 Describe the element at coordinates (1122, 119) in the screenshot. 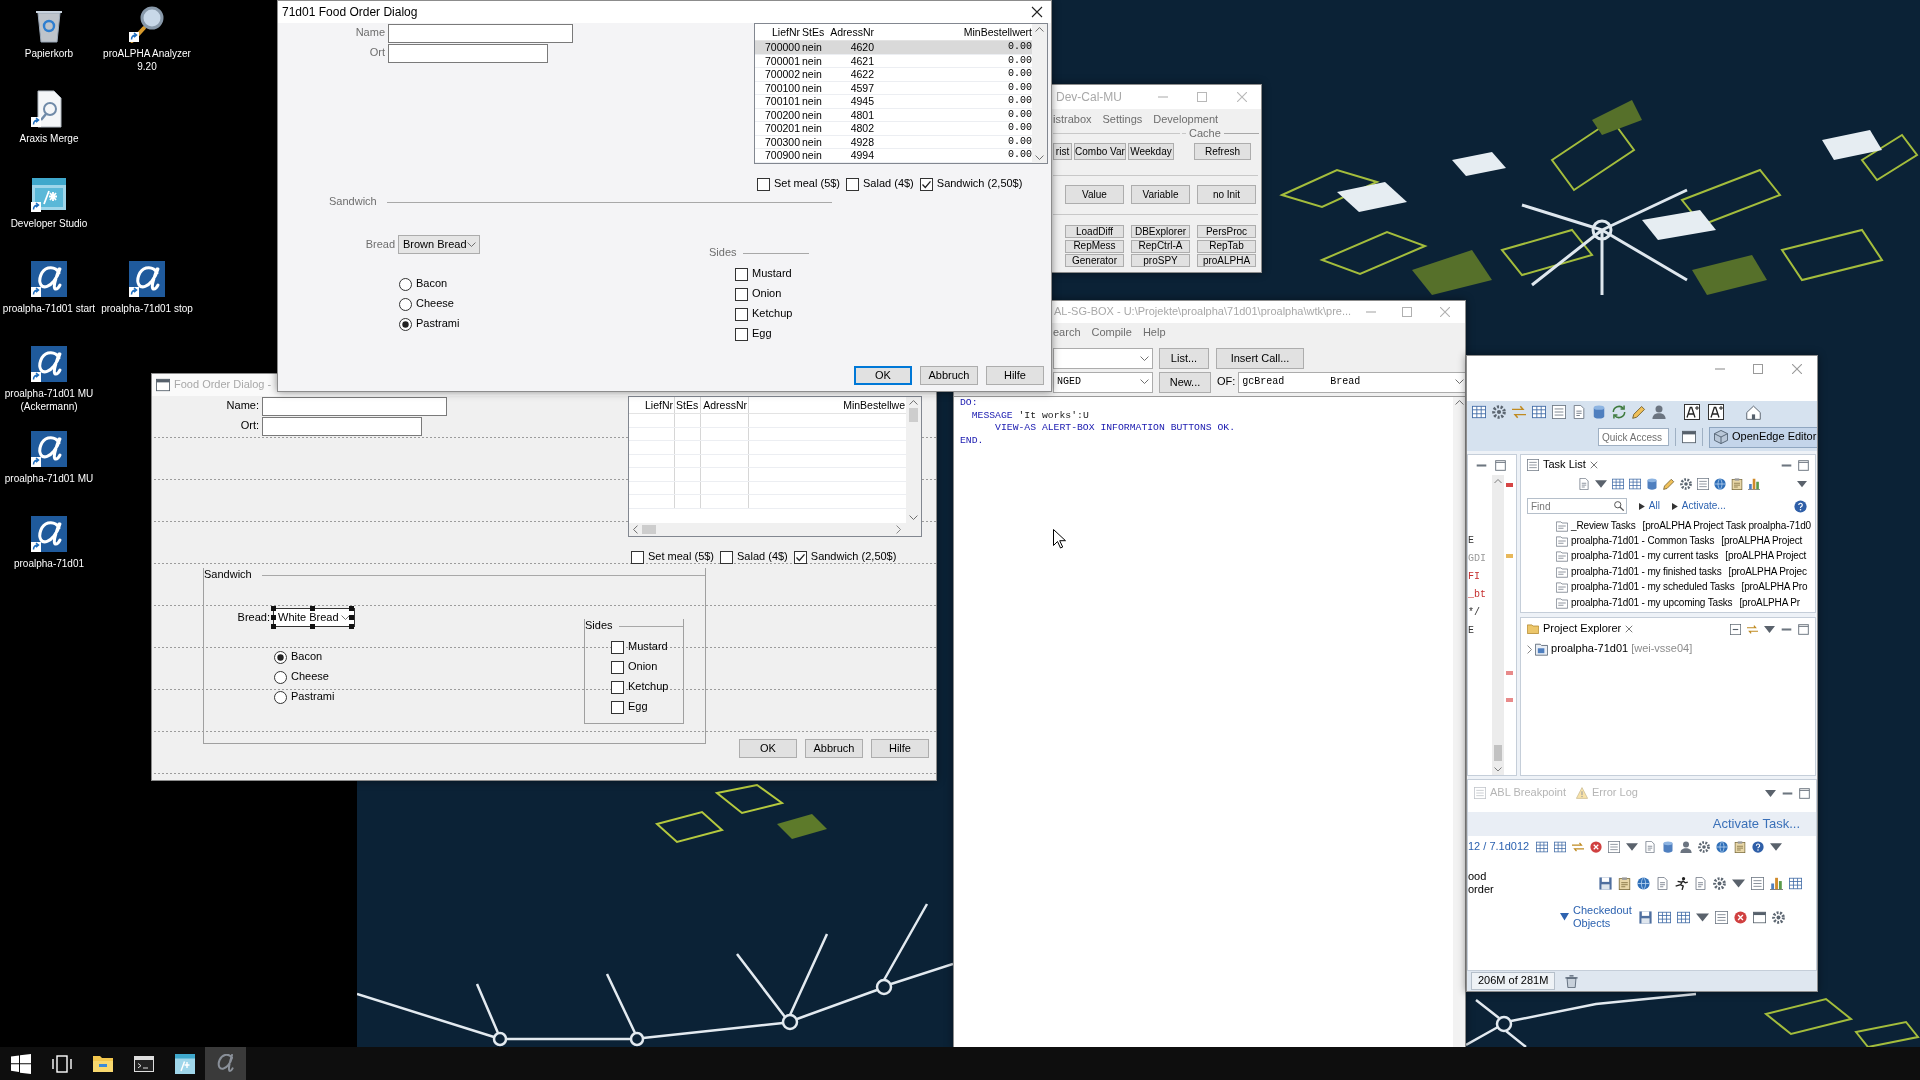

I see `menu-item: Settings` at that location.